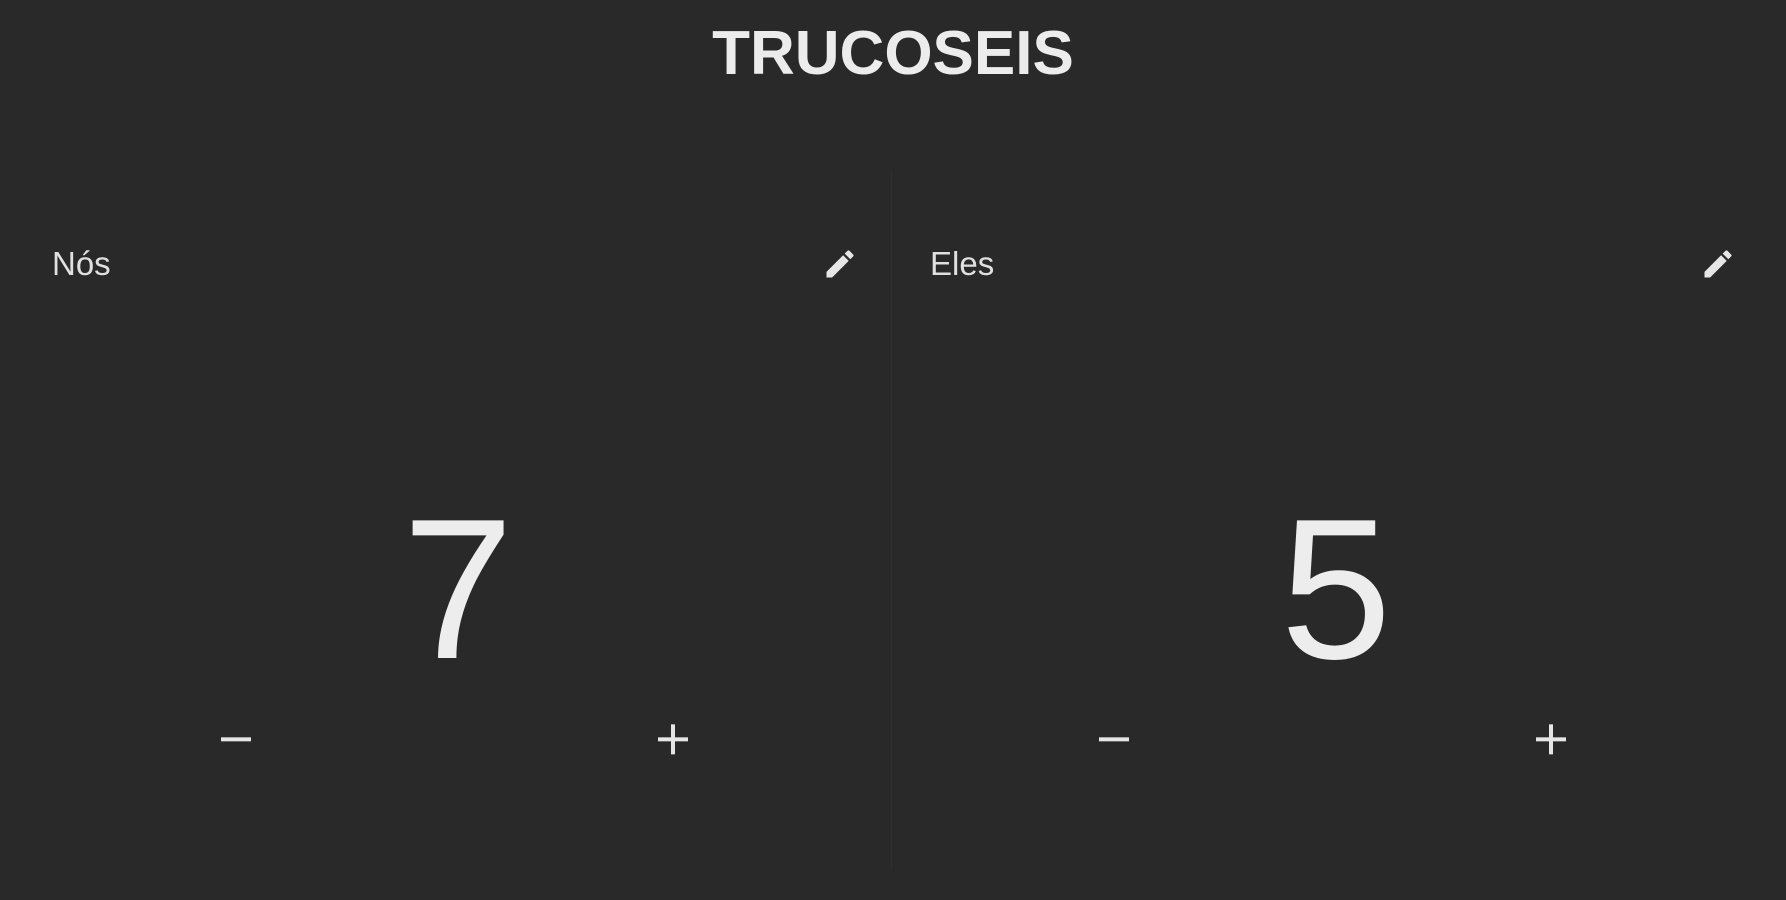 The width and height of the screenshot is (1786, 900). What do you see at coordinates (458, 589) in the screenshot?
I see `team-score: 7` at bounding box center [458, 589].